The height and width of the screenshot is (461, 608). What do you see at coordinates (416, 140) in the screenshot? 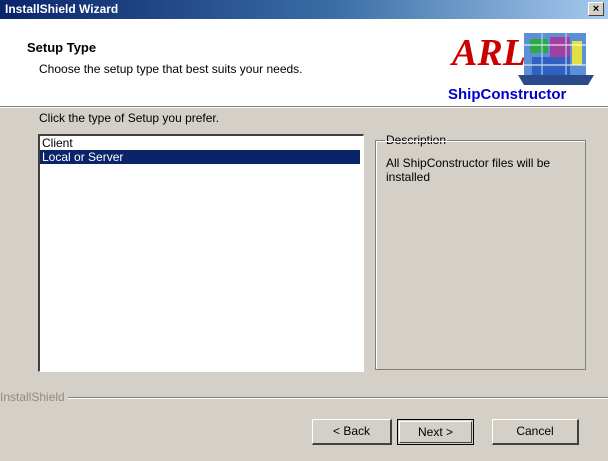
I see `description-legend: Description` at bounding box center [416, 140].